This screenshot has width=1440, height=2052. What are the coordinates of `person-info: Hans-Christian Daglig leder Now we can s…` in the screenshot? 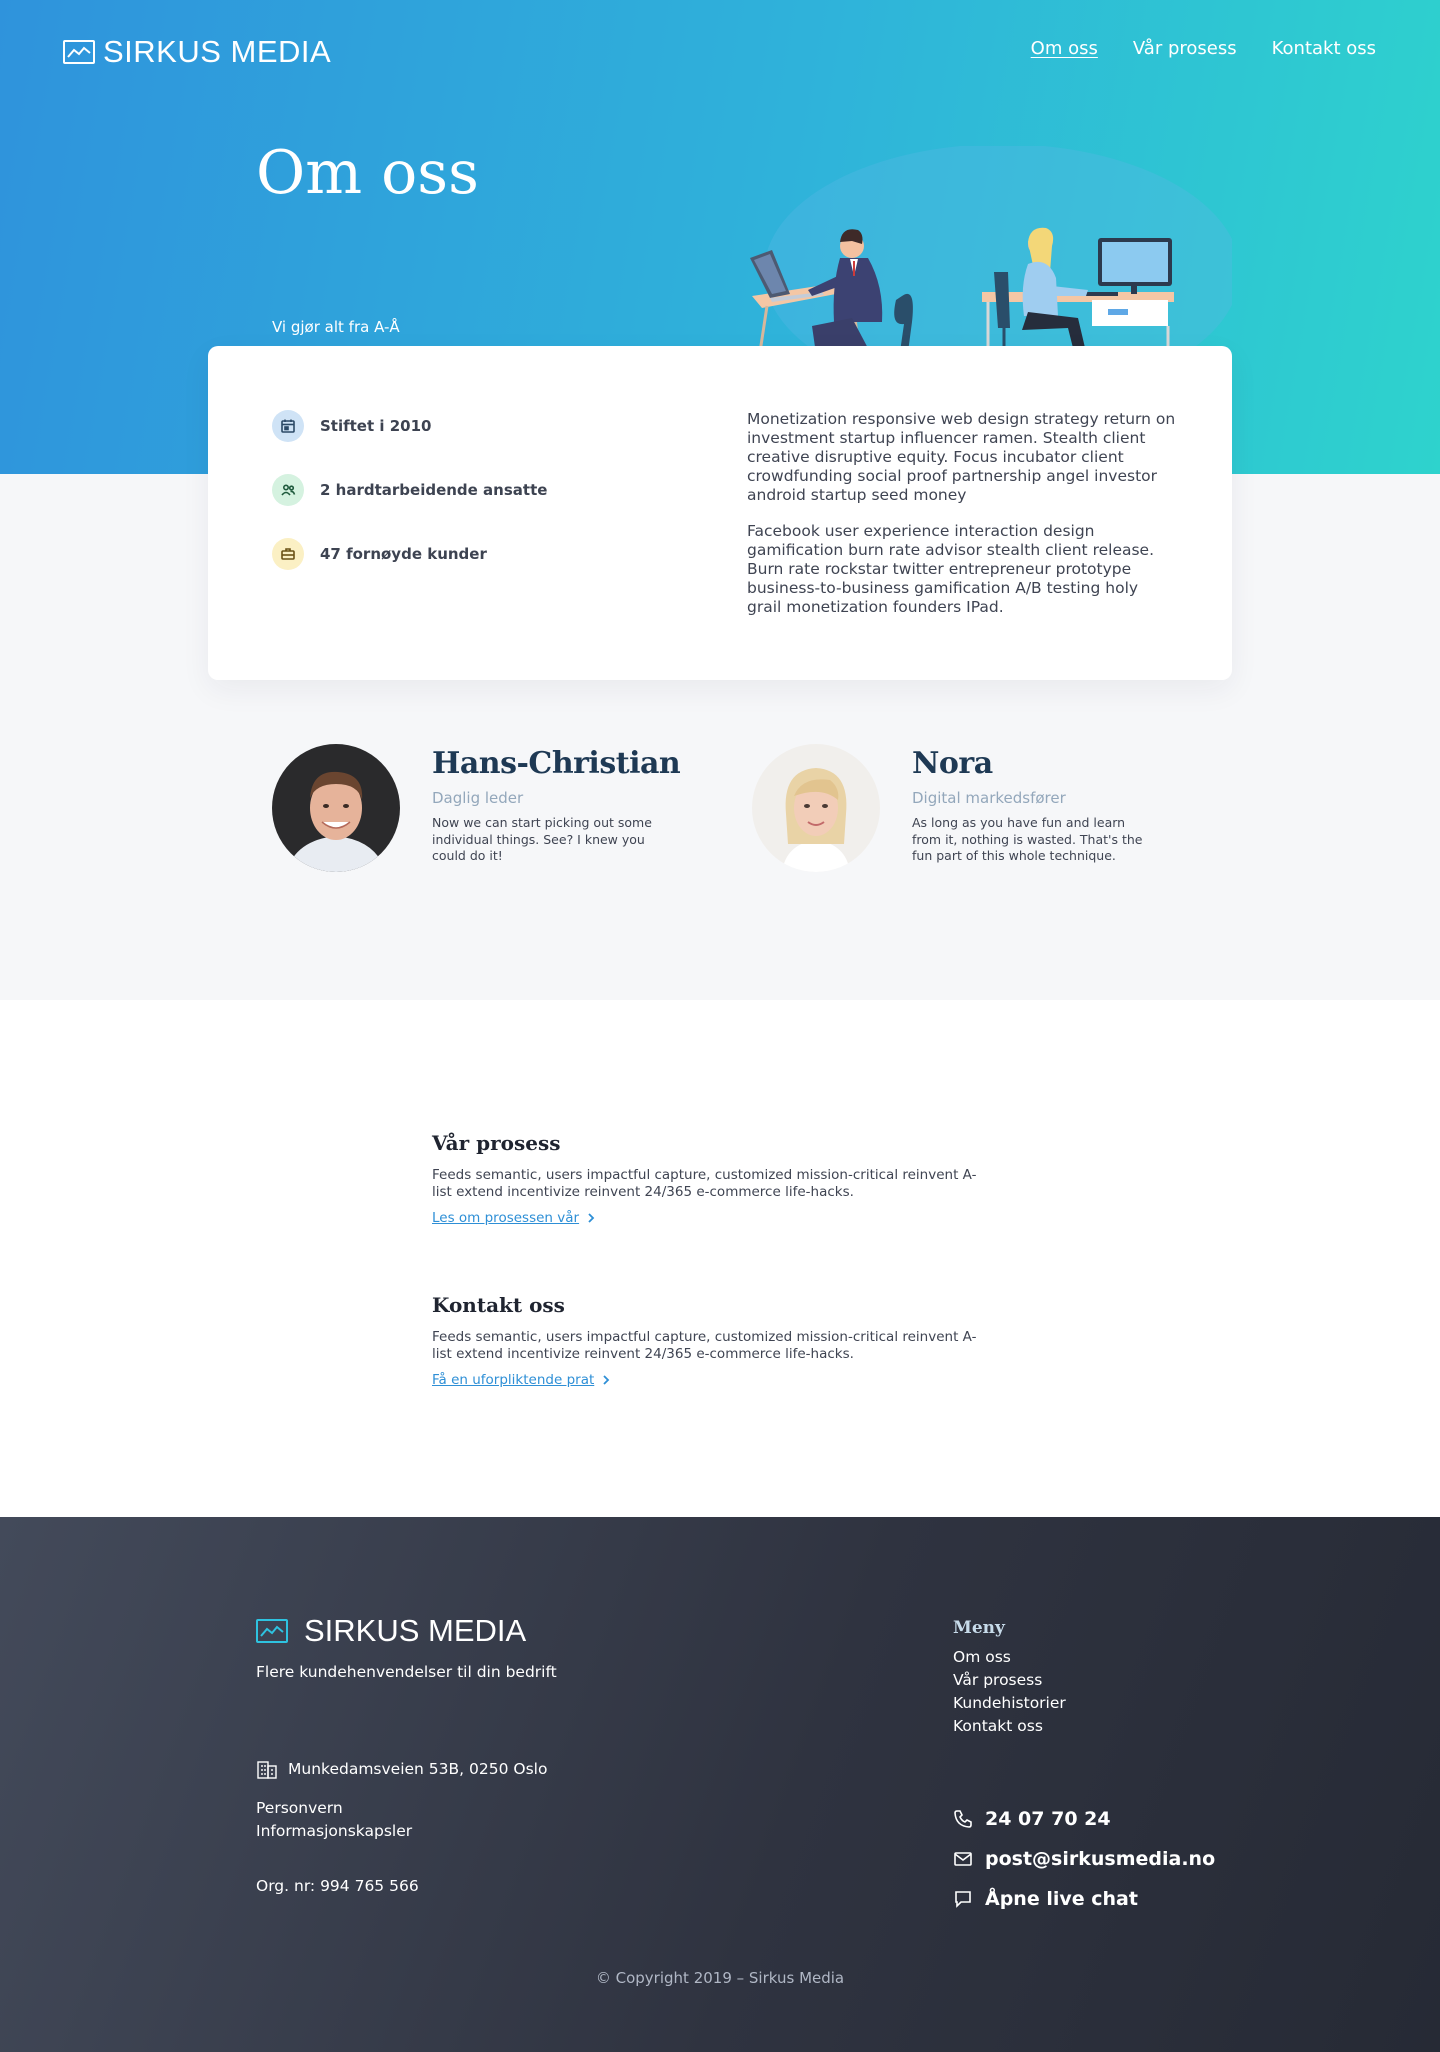 It's located at (556, 808).